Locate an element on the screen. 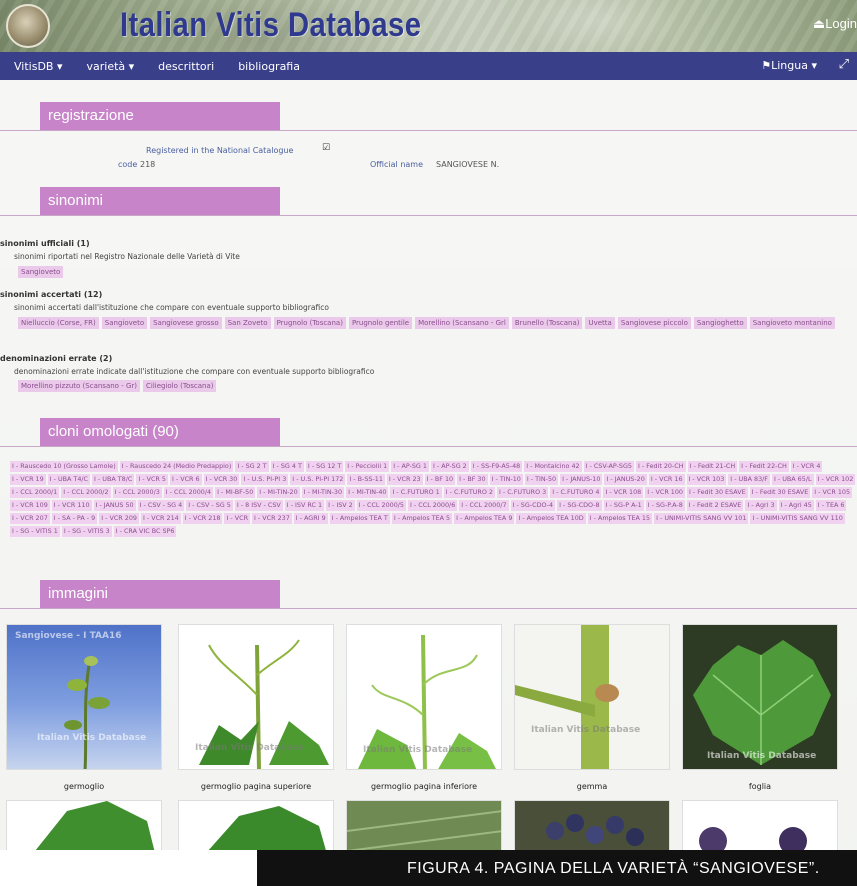 The image size is (857, 886). clone-tag: I - VCR 103 is located at coordinates (706, 479).